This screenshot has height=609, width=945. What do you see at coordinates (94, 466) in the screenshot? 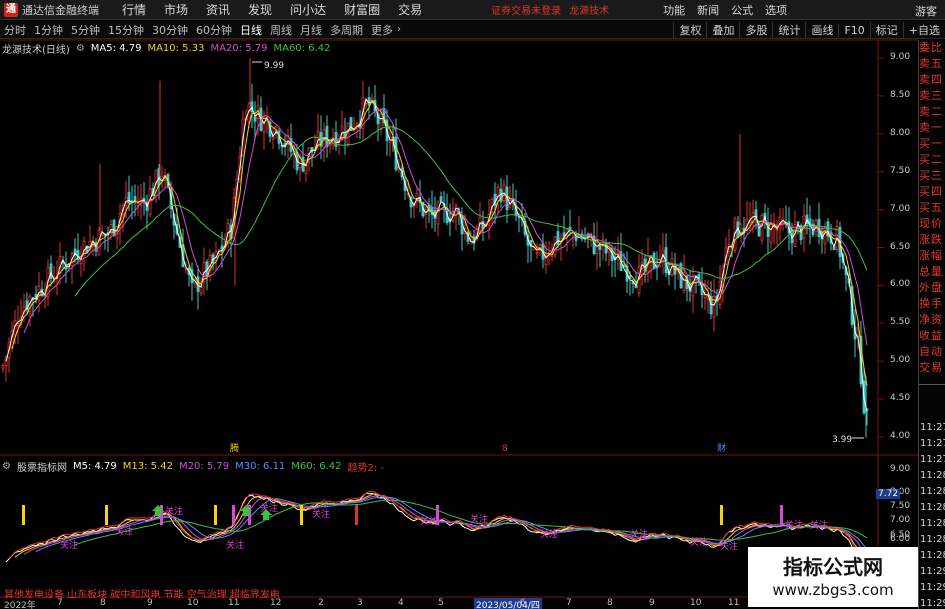
I see `m5-label: M5: 4.79` at bounding box center [94, 466].